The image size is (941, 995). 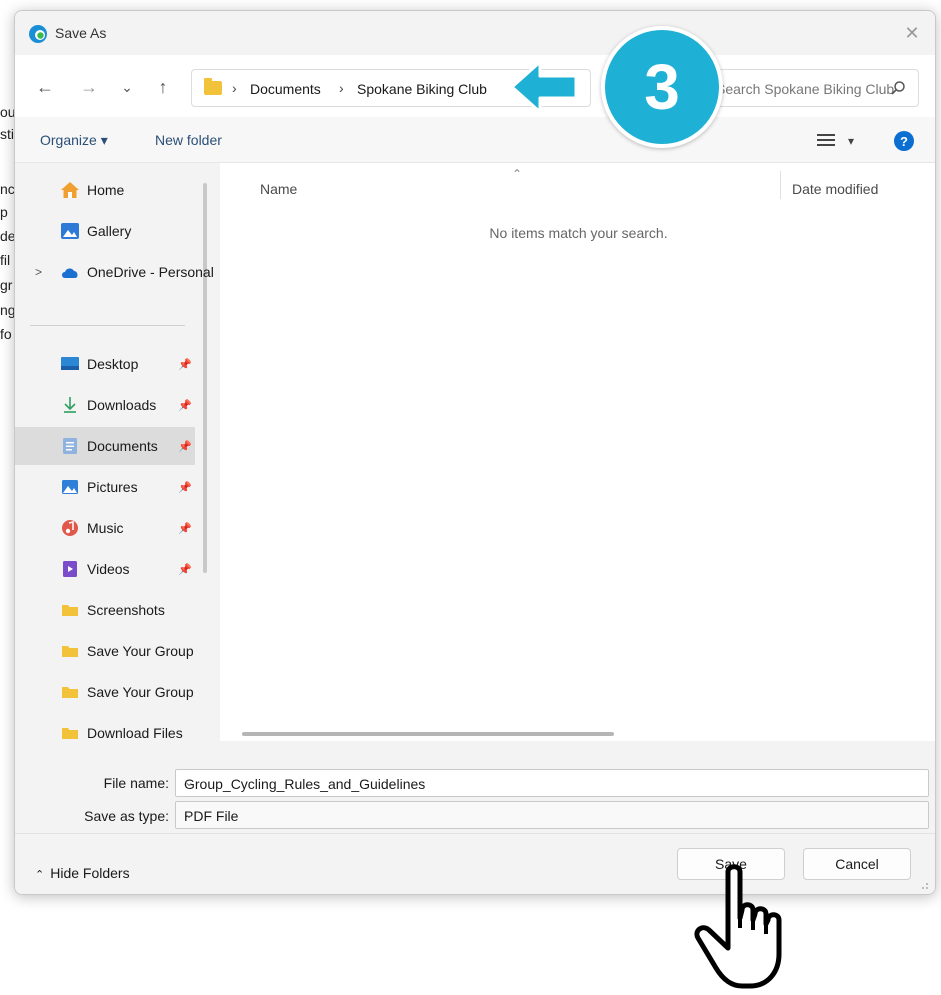 What do you see at coordinates (38, 272) in the screenshot?
I see `chevron-right-icon: >` at bounding box center [38, 272].